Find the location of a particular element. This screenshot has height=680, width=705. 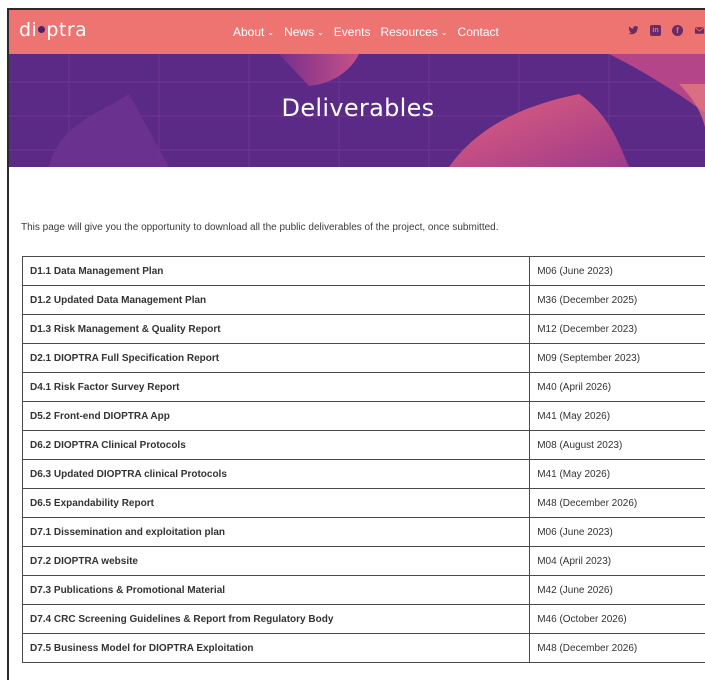

nav-contact: Contact is located at coordinates (478, 32).